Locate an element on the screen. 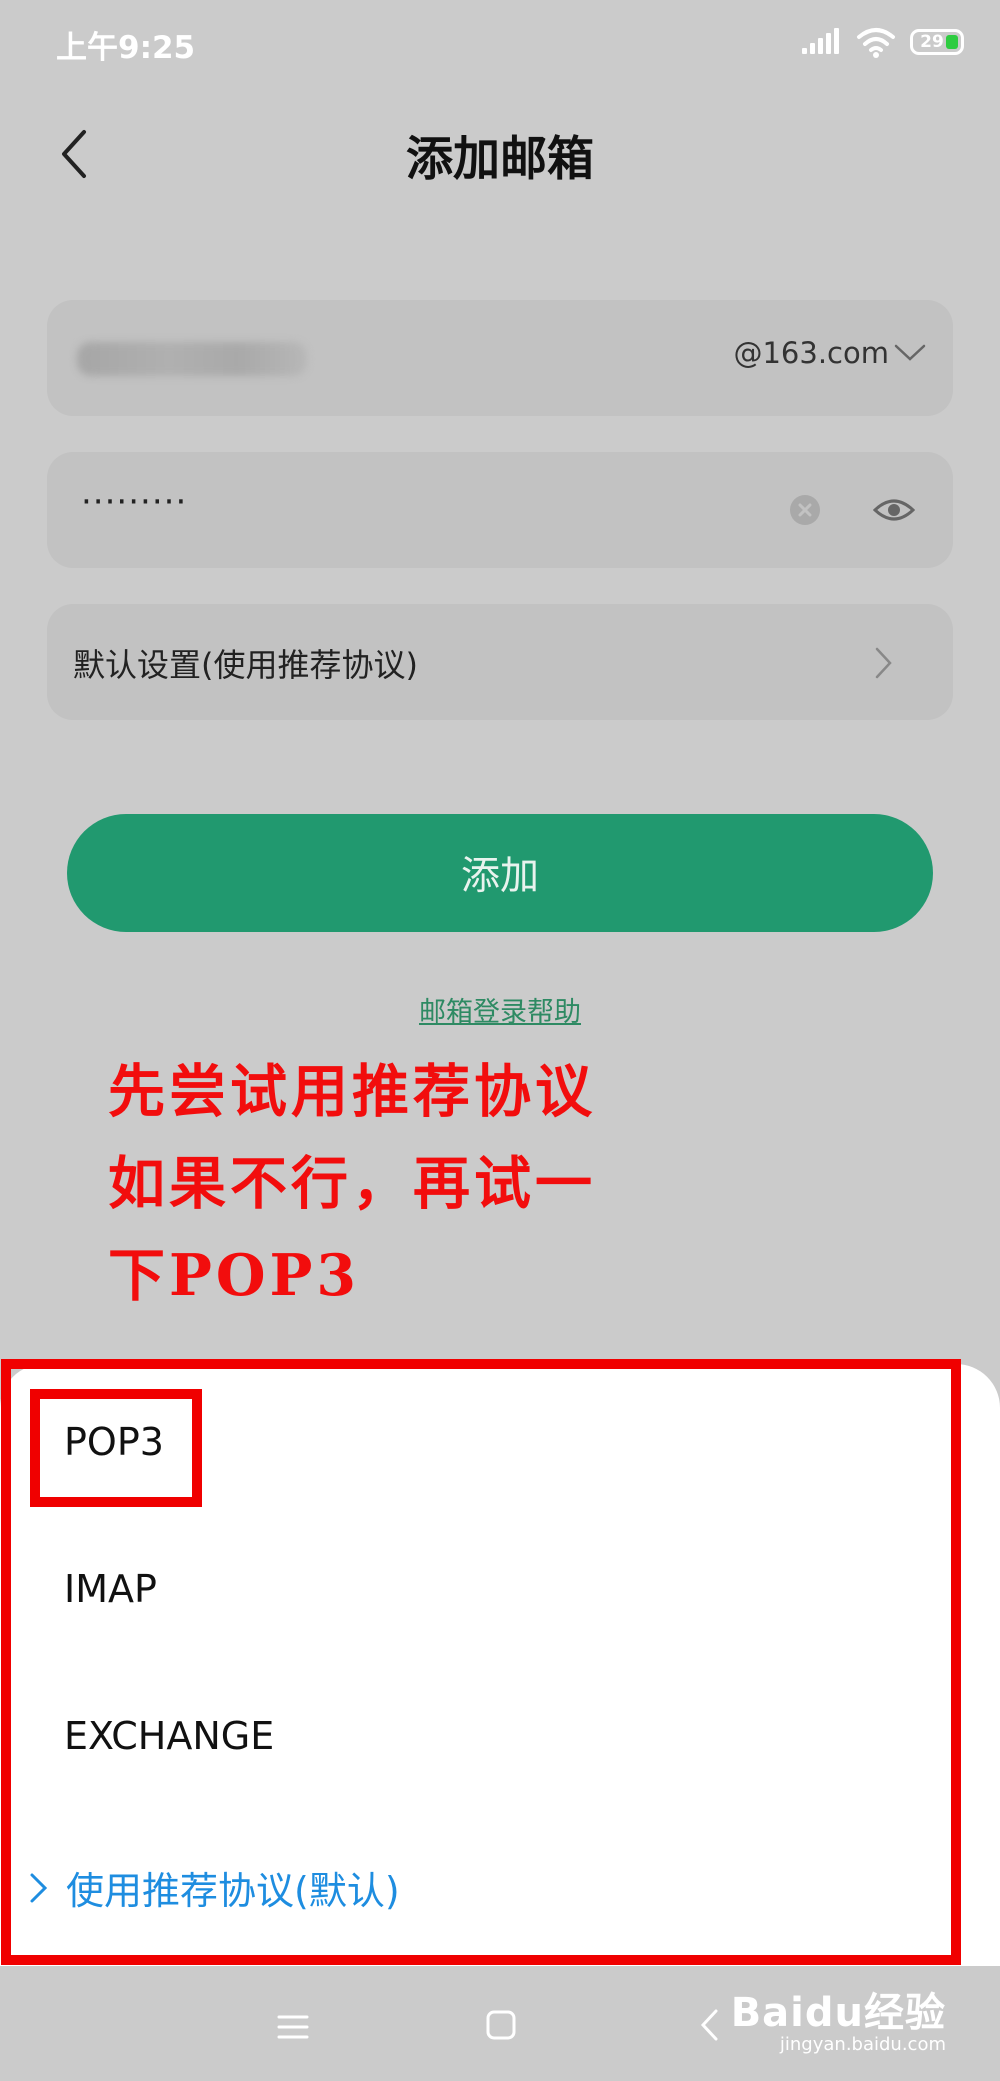 The height and width of the screenshot is (2081, 1000). baidu-watermark: Baidu经验 jingyan.baidu.com is located at coordinates (838, 2017).